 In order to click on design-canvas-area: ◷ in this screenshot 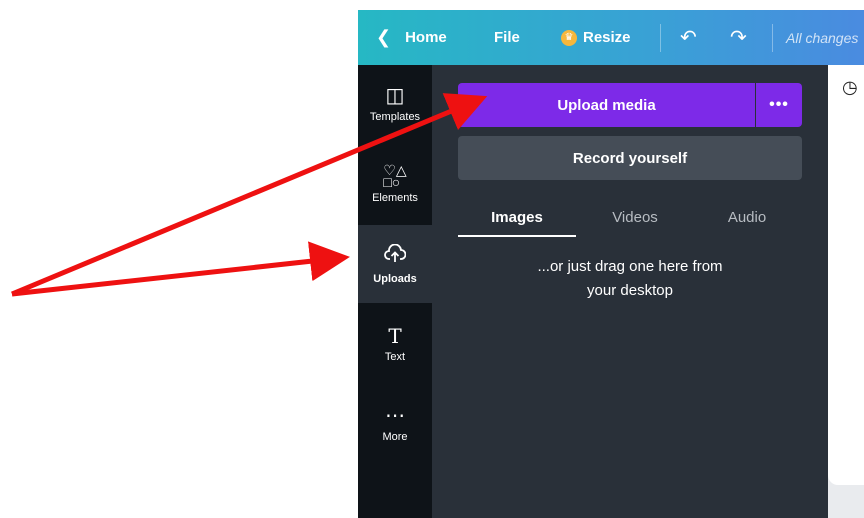, I will do `click(846, 291)`.